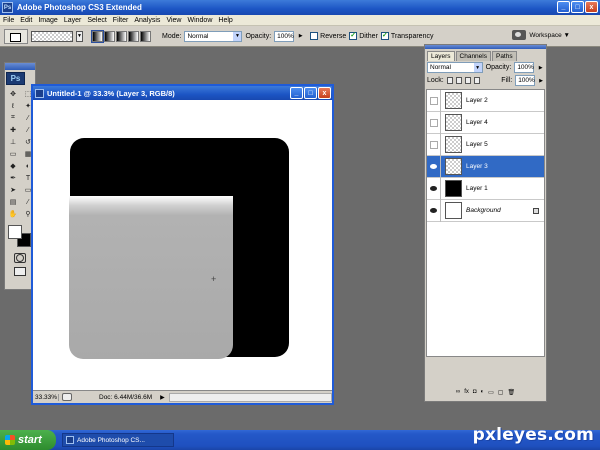 Image resolution: width=600 pixels, height=450 pixels. I want to click on lock-all-icon, so click(477, 80).